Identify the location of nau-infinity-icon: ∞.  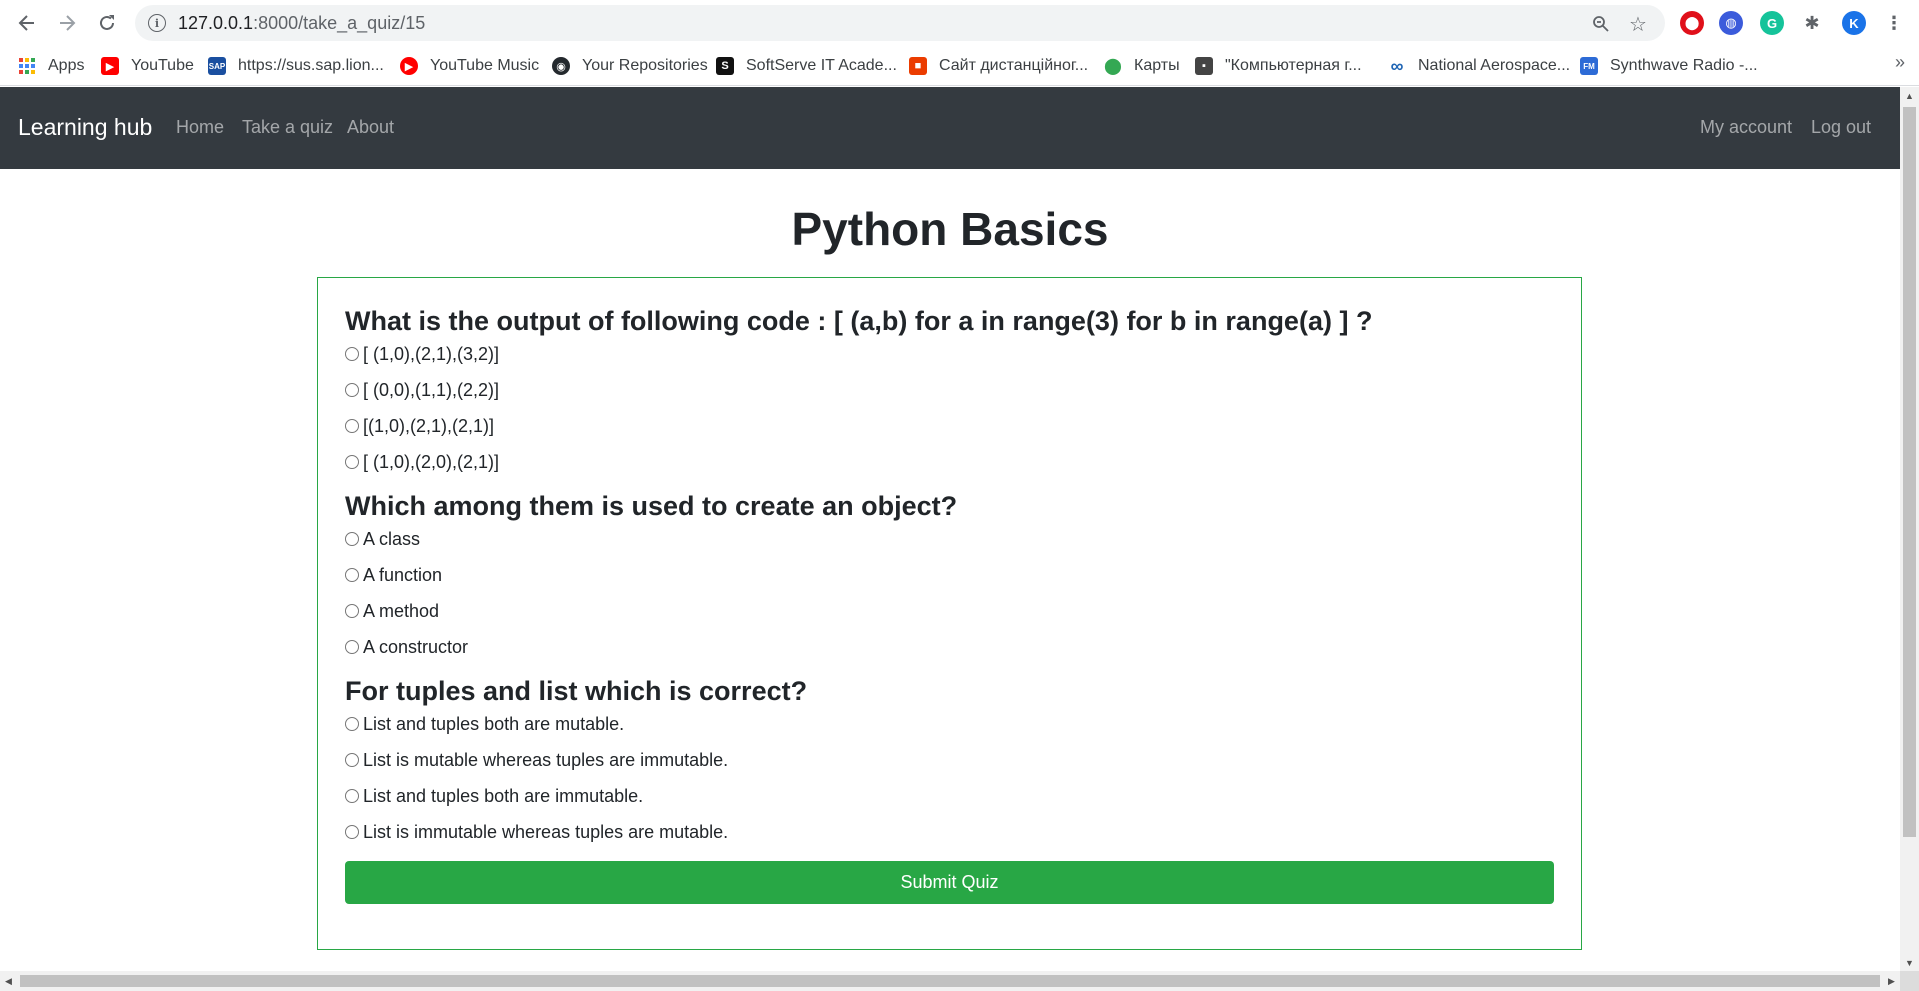
(1397, 65).